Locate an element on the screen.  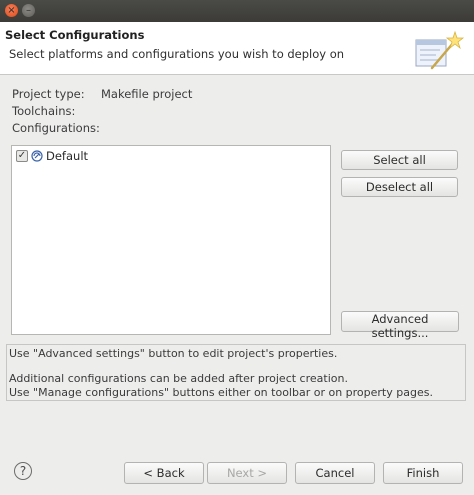
deselect-all-button: Deselect all is located at coordinates (399, 187).